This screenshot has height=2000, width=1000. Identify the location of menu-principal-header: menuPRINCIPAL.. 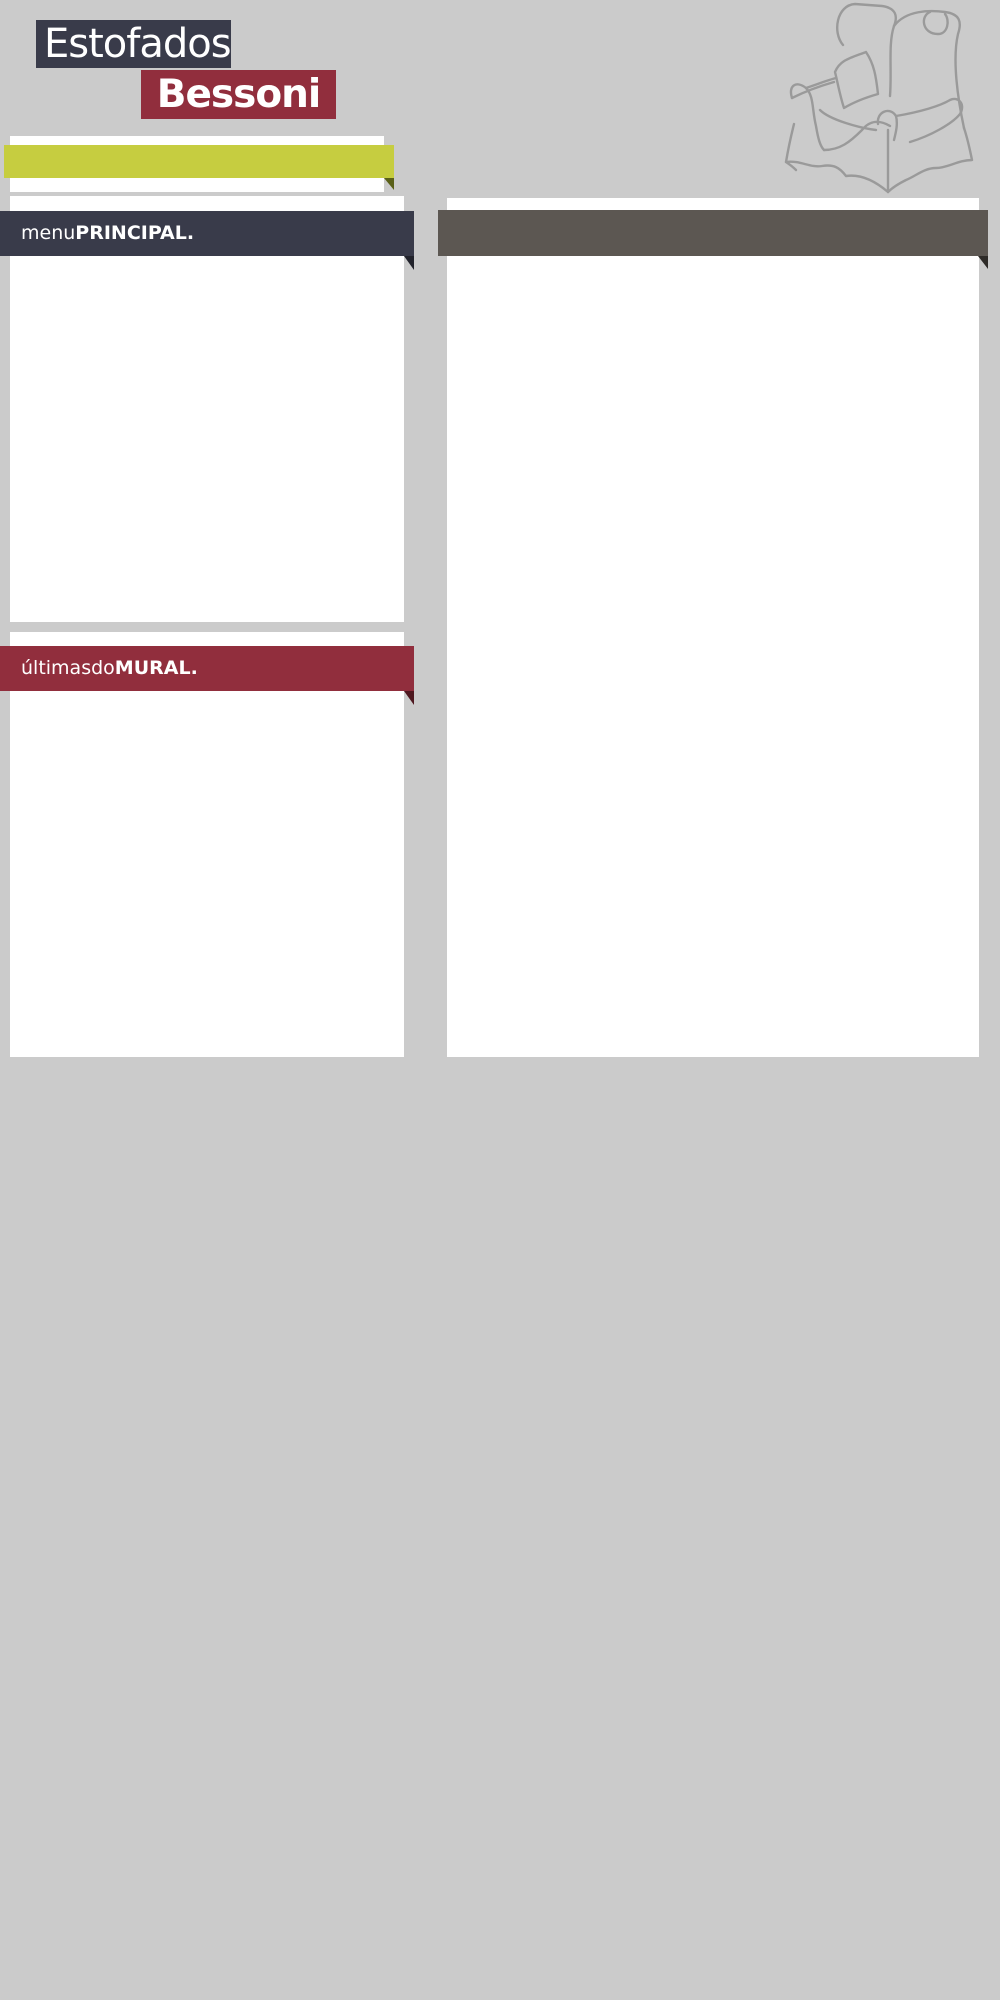
(207, 233).